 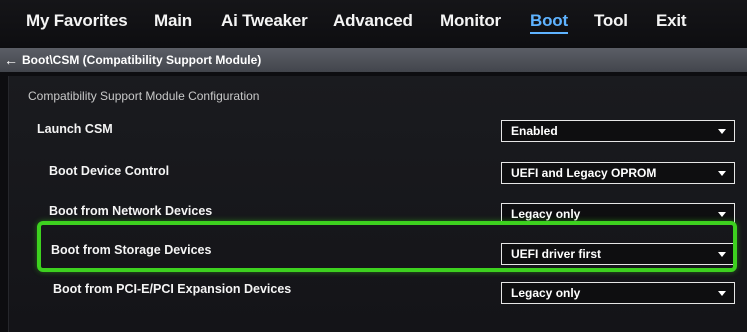 I want to click on menu-advanced: Advanced, so click(x=373, y=21).